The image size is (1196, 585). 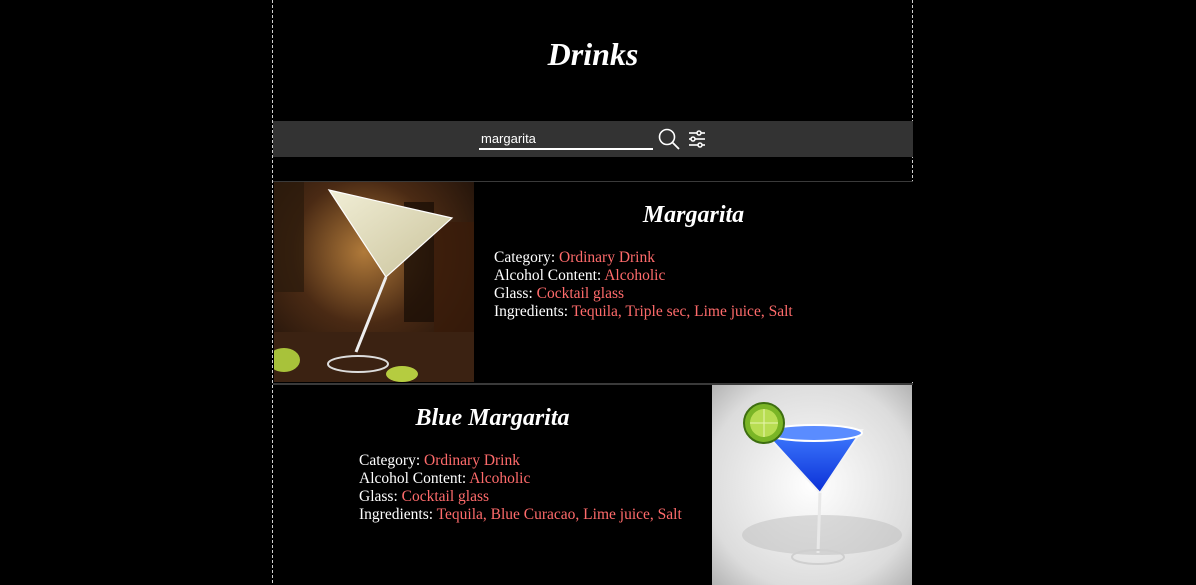 I want to click on drink-name: Blue Margarita, so click(x=492, y=418).